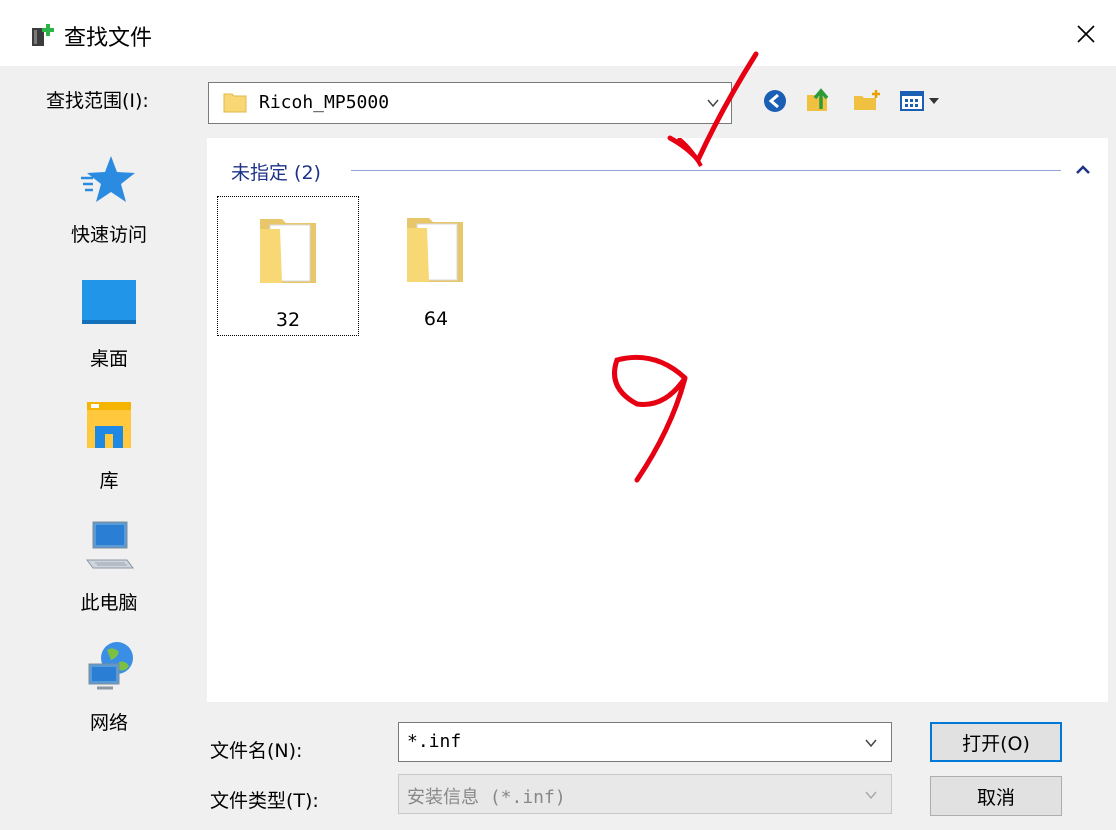 The height and width of the screenshot is (830, 1116). What do you see at coordinates (436, 319) in the screenshot?
I see `folder-name: 64` at bounding box center [436, 319].